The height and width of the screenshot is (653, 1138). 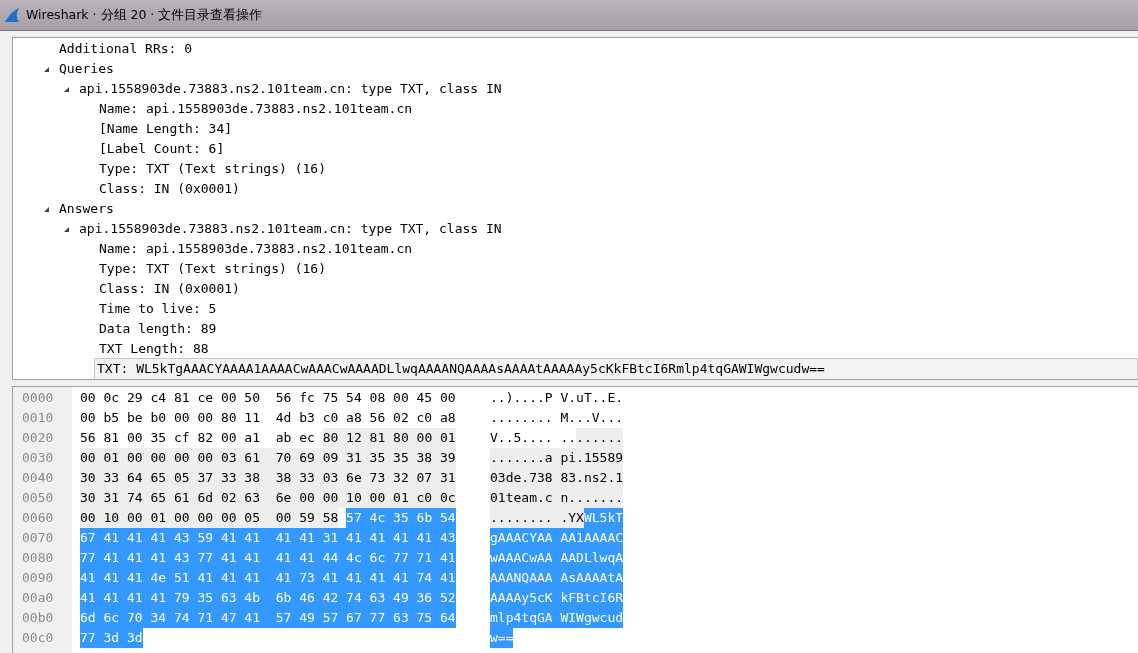 What do you see at coordinates (38, 598) in the screenshot?
I see `byte-offset: 00a0` at bounding box center [38, 598].